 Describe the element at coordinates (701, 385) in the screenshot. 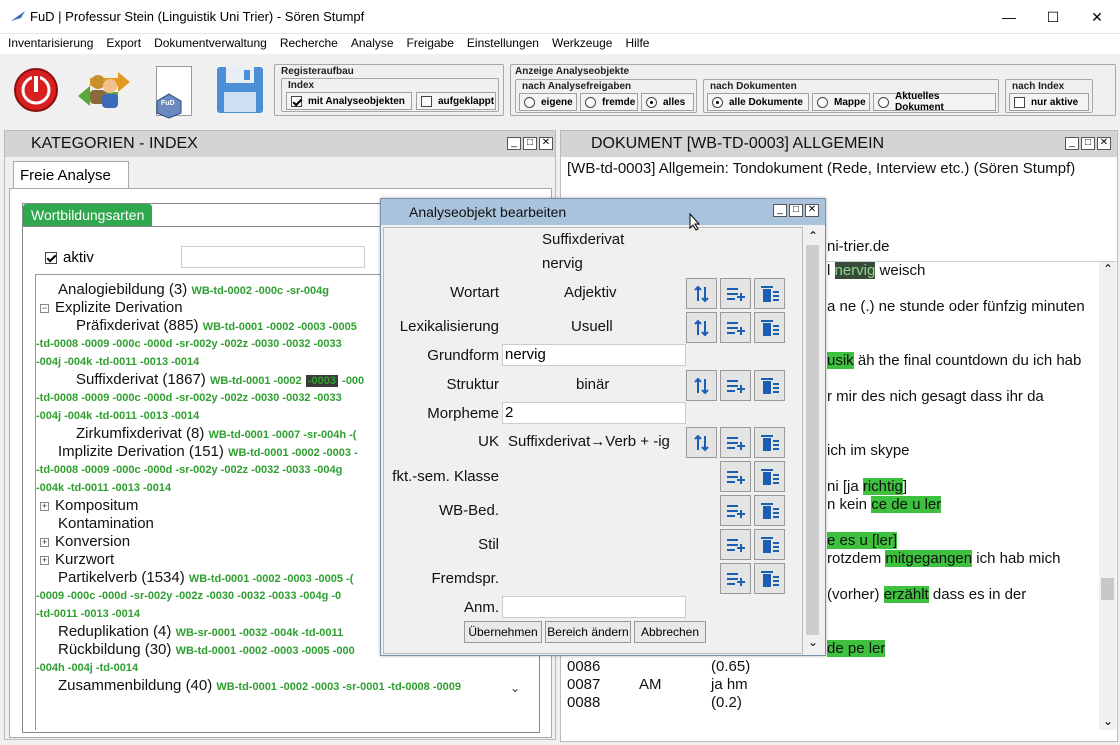

I see `struktur-sort-button` at that location.